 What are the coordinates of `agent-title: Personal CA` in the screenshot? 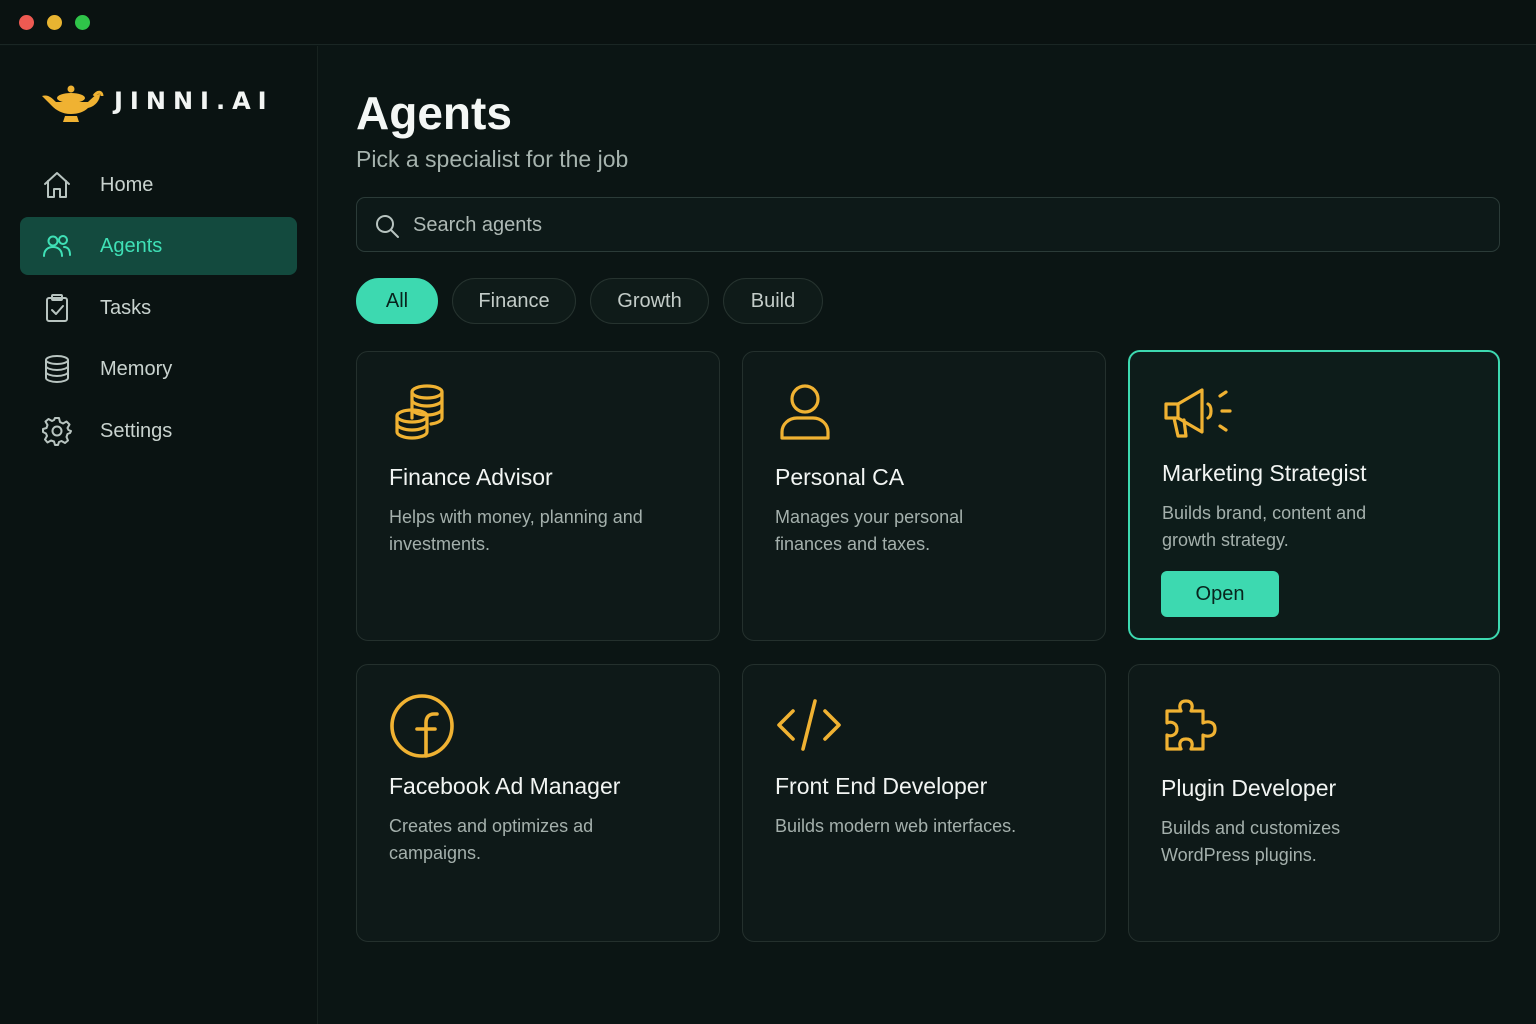 It's located at (840, 477).